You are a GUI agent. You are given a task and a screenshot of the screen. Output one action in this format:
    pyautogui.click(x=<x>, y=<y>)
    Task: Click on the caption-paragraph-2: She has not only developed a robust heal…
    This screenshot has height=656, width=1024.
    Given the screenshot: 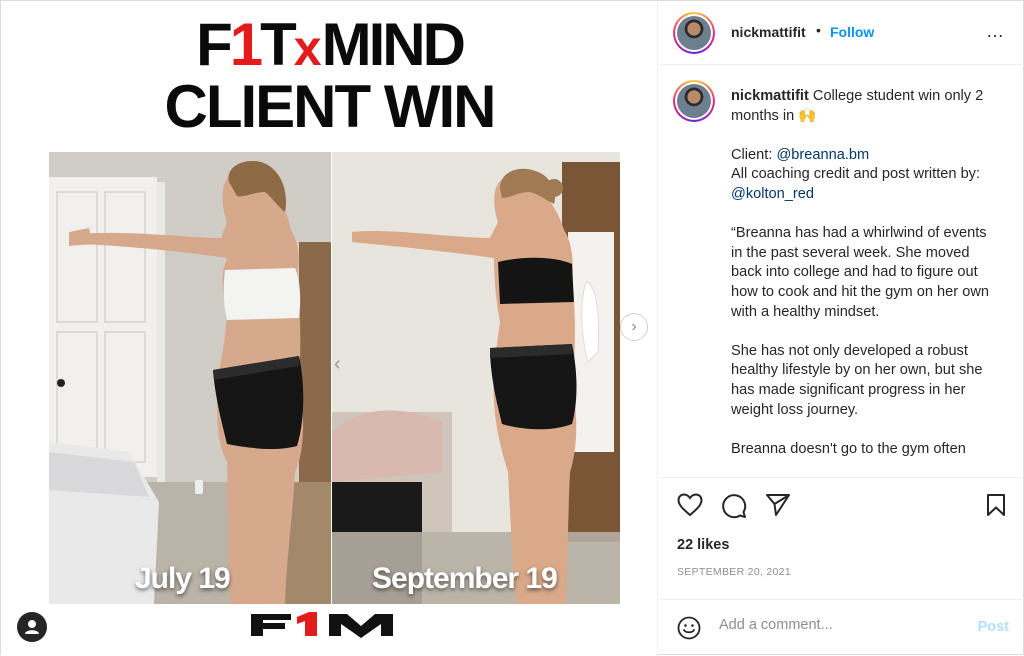 What is the action you would take?
    pyautogui.click(x=857, y=380)
    